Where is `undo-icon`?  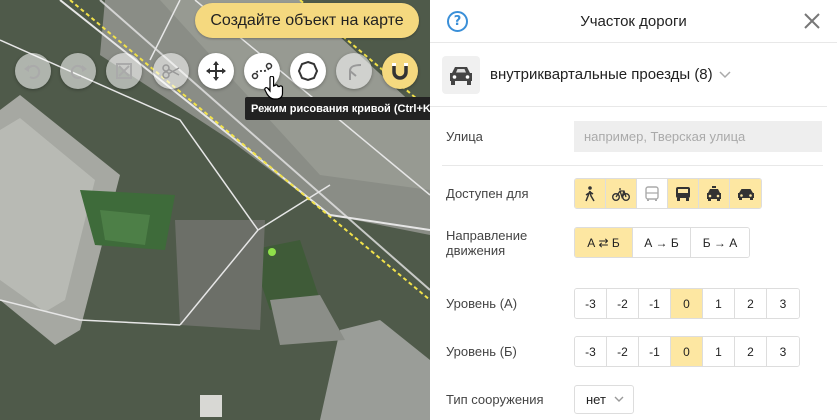
undo-icon is located at coordinates (32, 71).